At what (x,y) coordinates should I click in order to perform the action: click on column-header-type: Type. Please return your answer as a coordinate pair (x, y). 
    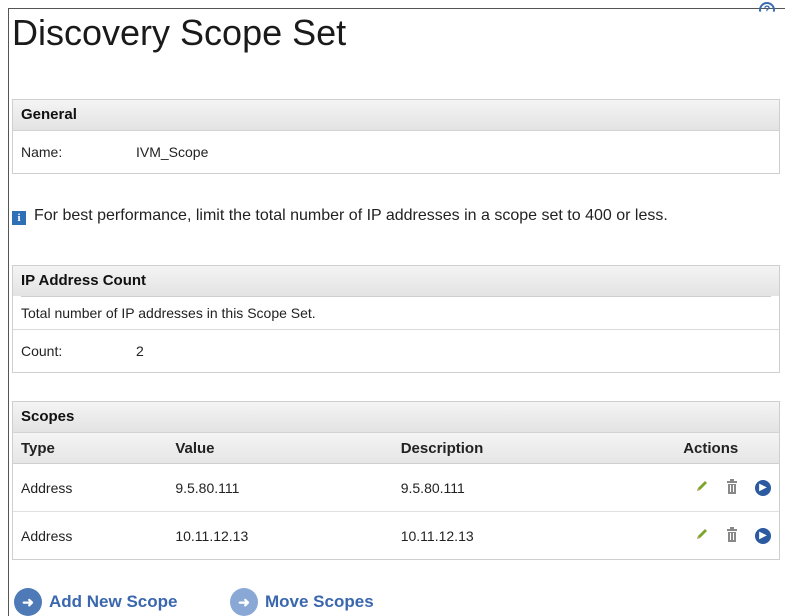
    Looking at the image, I should click on (90, 448).